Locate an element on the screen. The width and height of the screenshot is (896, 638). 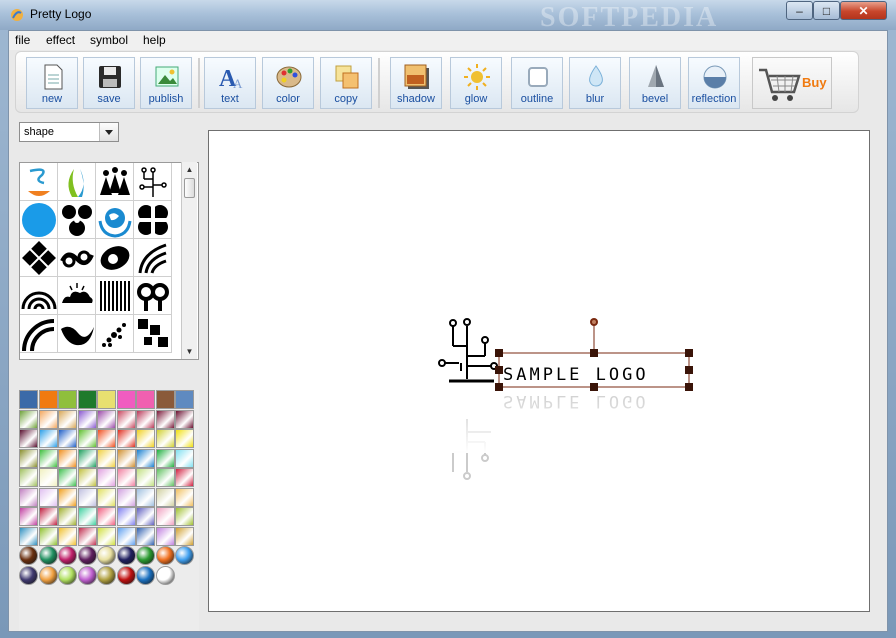
scroll-thumb is located at coordinates (189, 188).